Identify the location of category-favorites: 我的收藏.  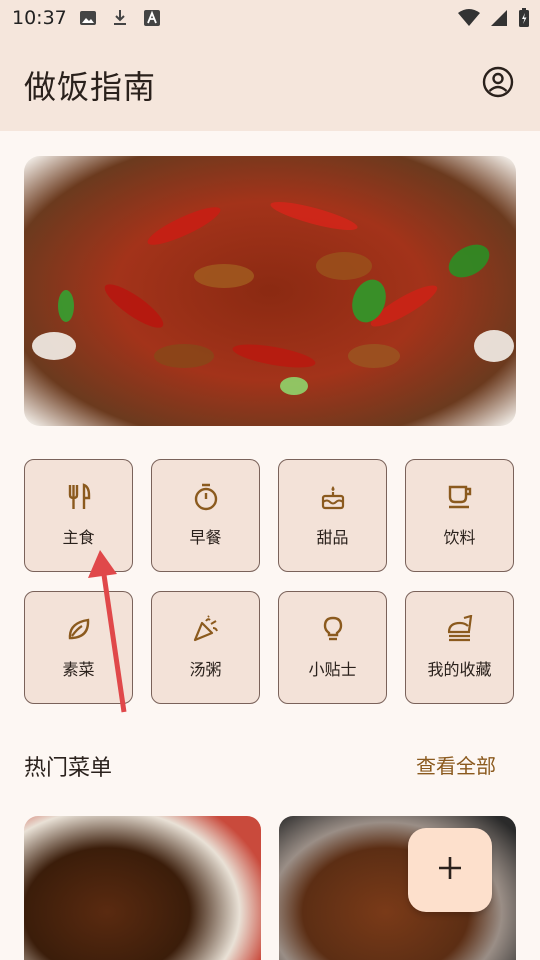
(459, 647).